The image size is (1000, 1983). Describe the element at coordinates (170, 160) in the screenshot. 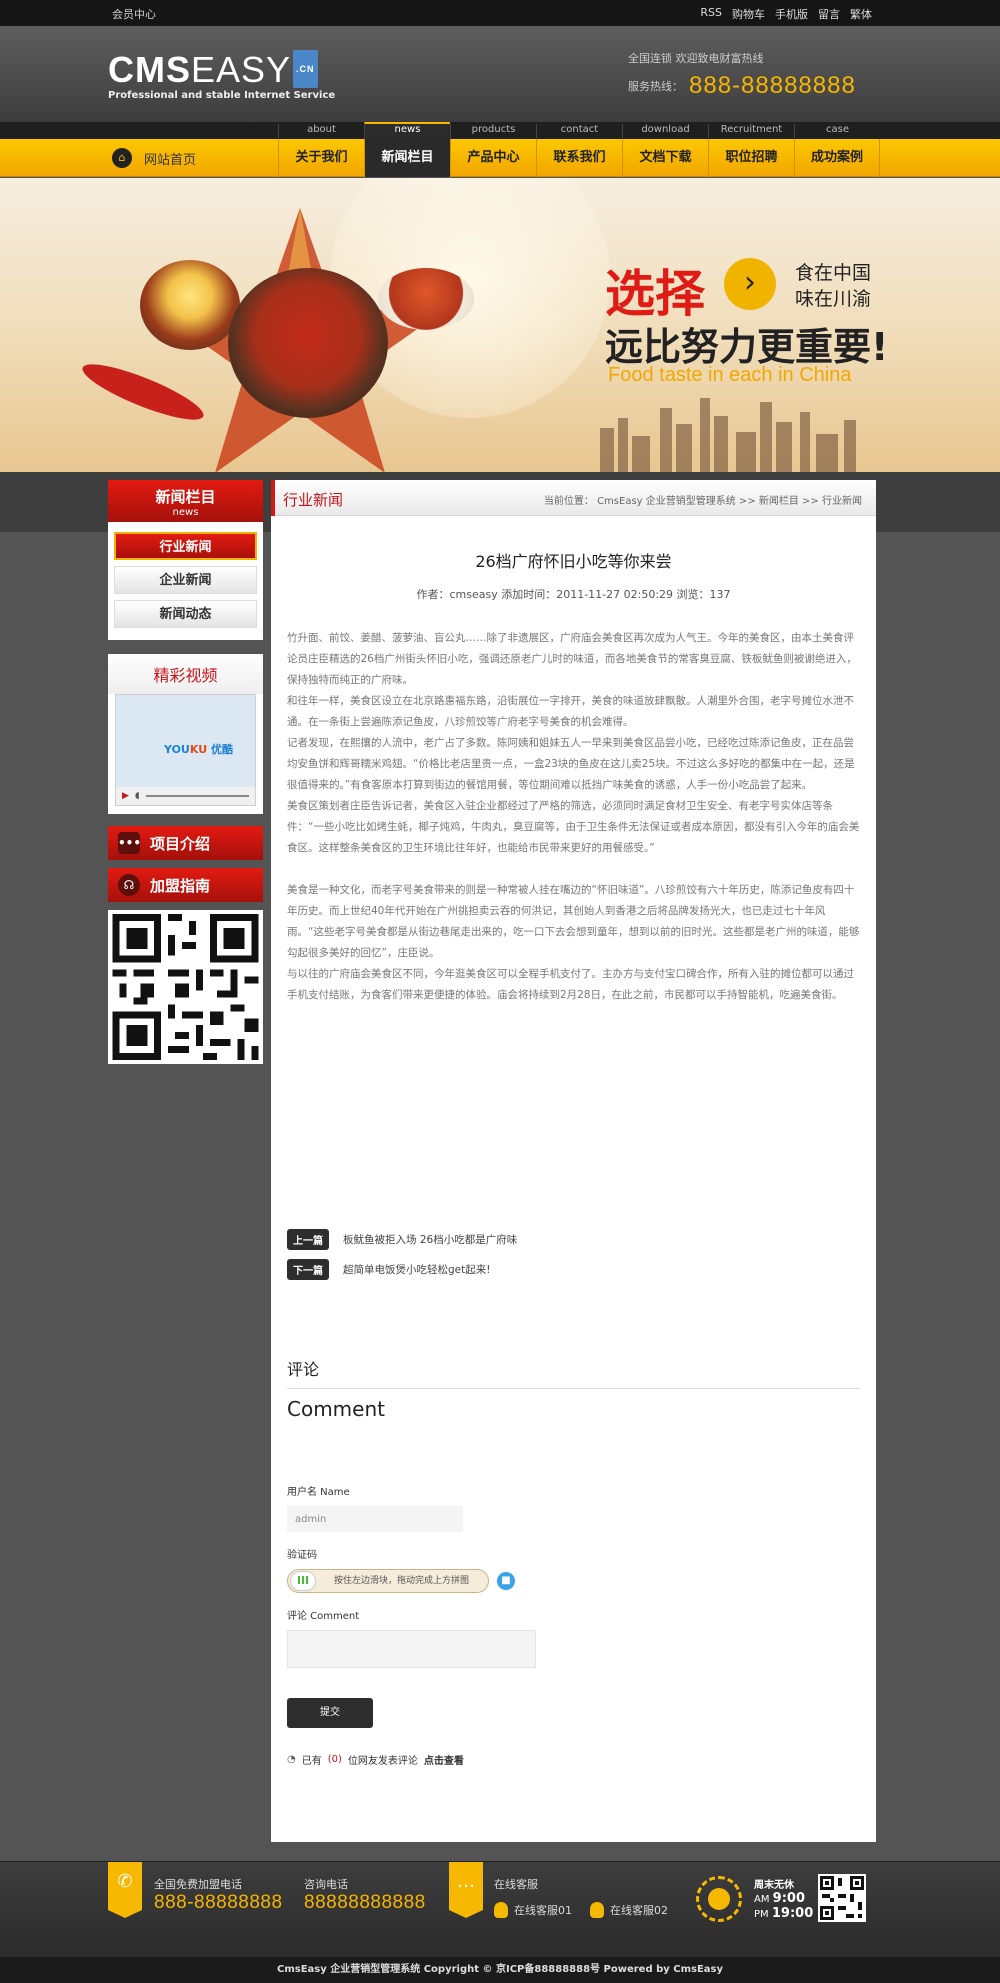

I see `nav-home-label: 网站首页` at that location.